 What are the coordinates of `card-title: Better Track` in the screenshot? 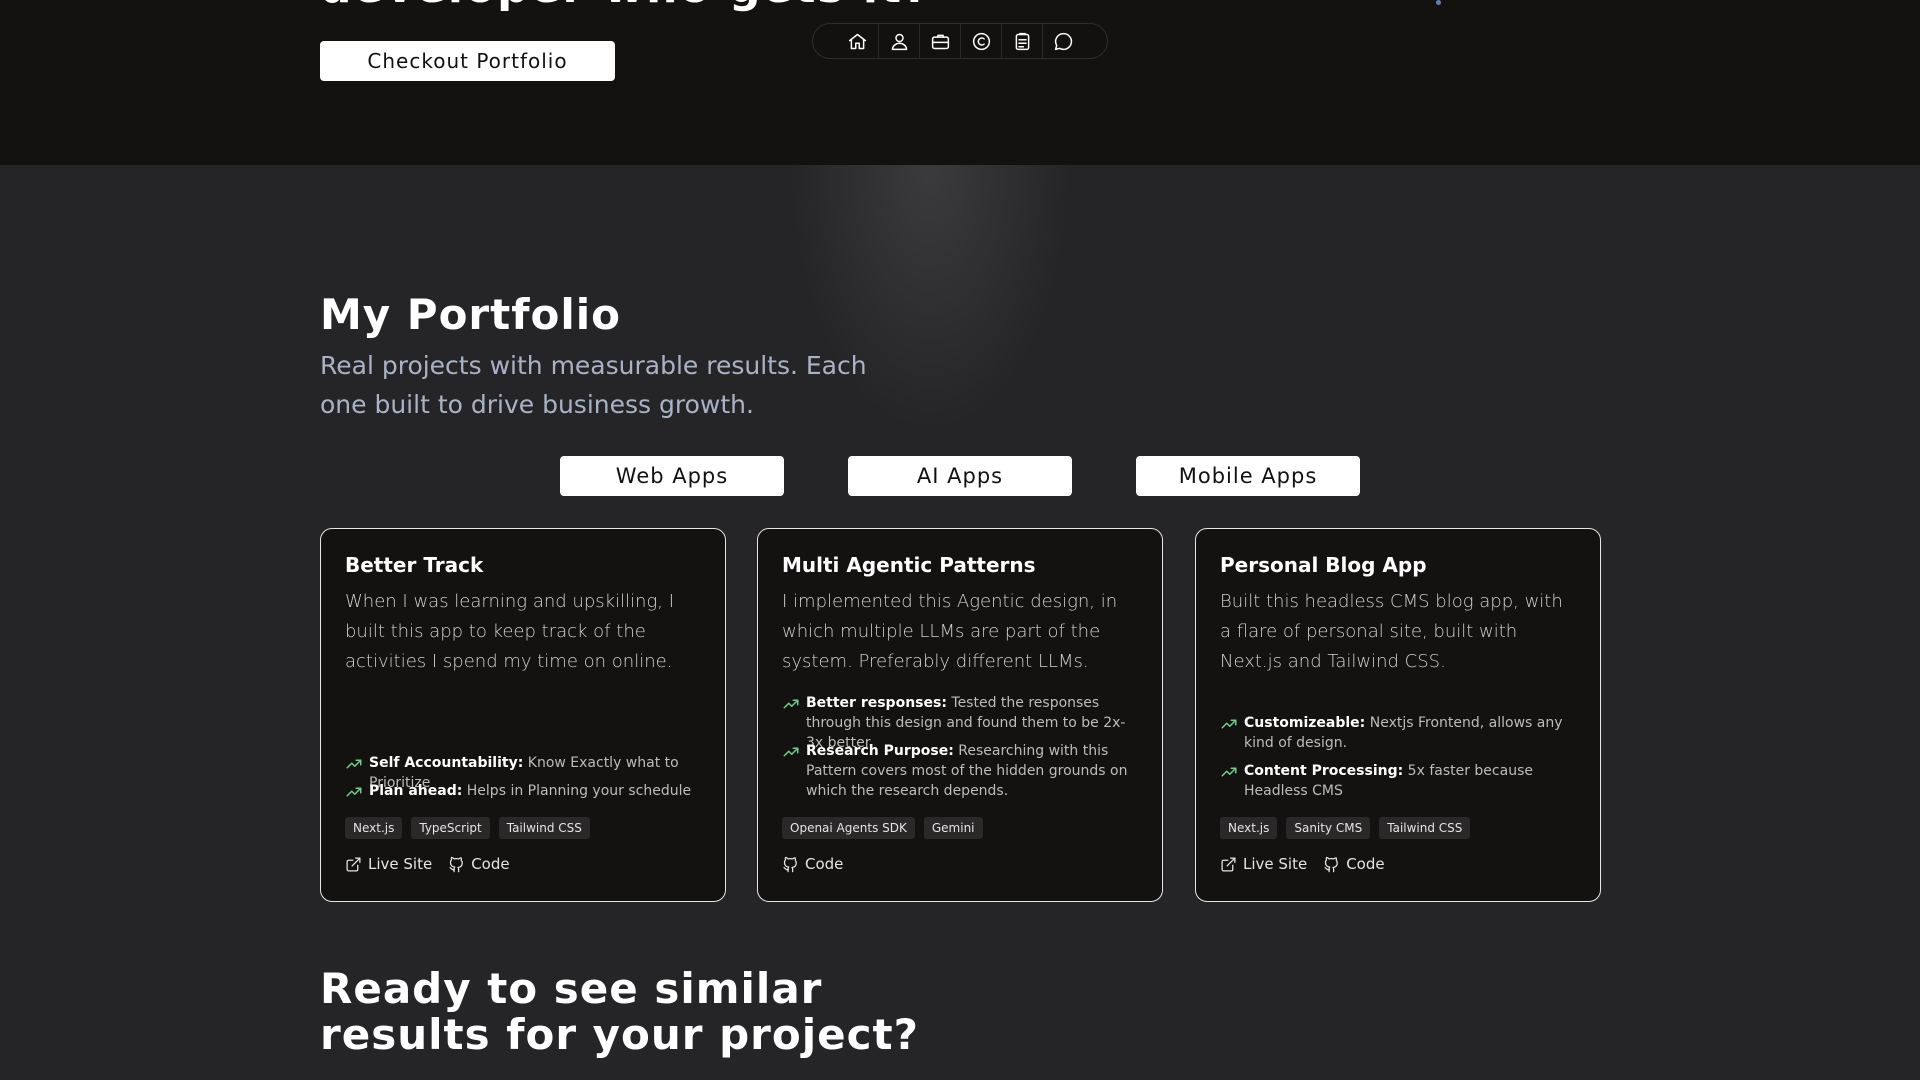 It's located at (414, 565).